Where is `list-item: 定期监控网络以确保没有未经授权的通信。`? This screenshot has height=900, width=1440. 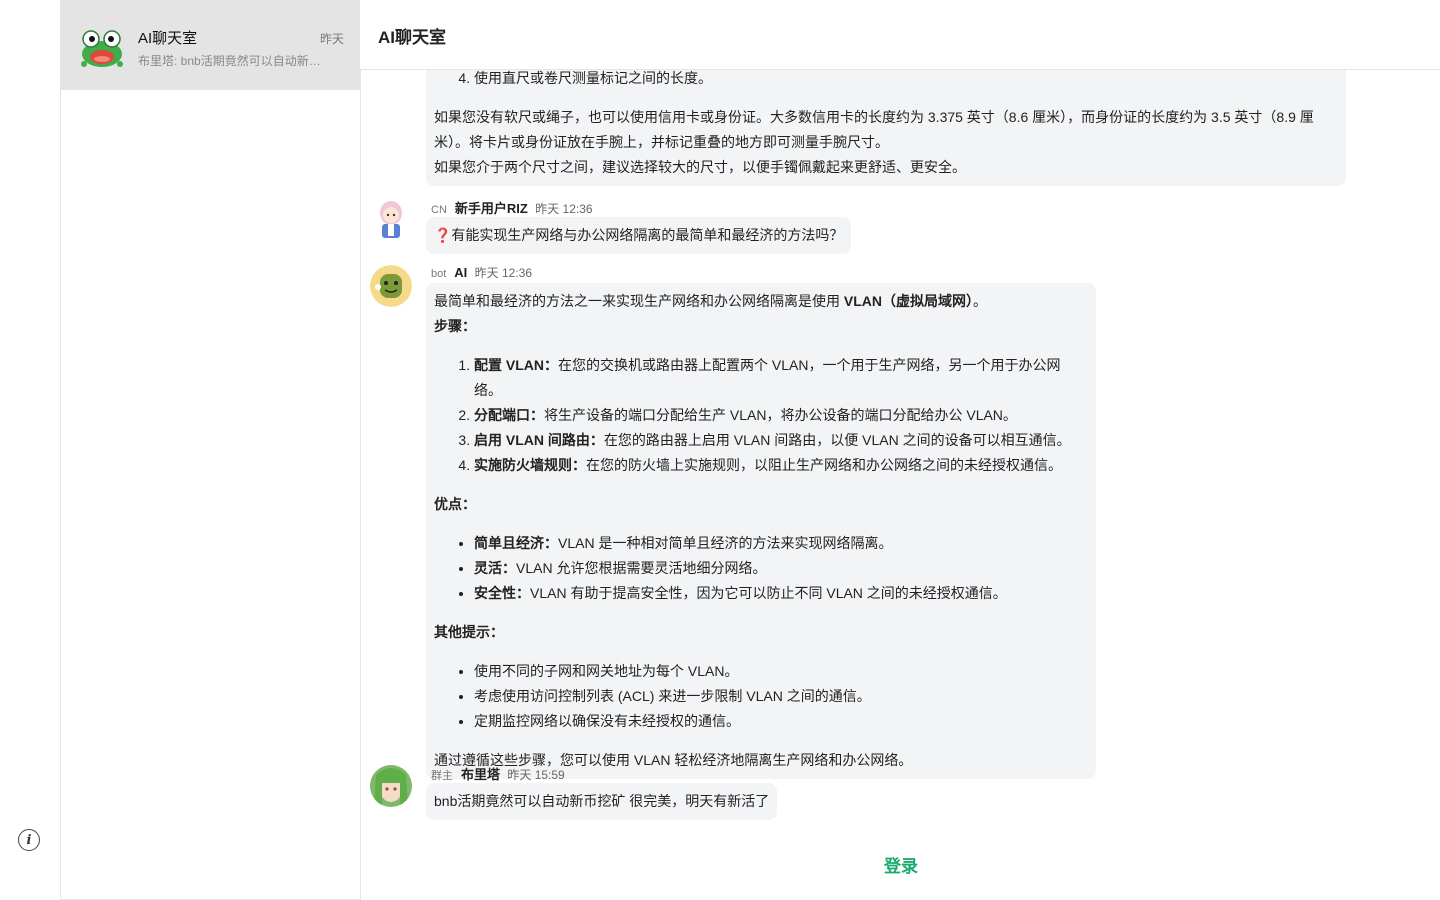
list-item: 定期监控网络以确保没有未经授权的通信。 is located at coordinates (781, 721).